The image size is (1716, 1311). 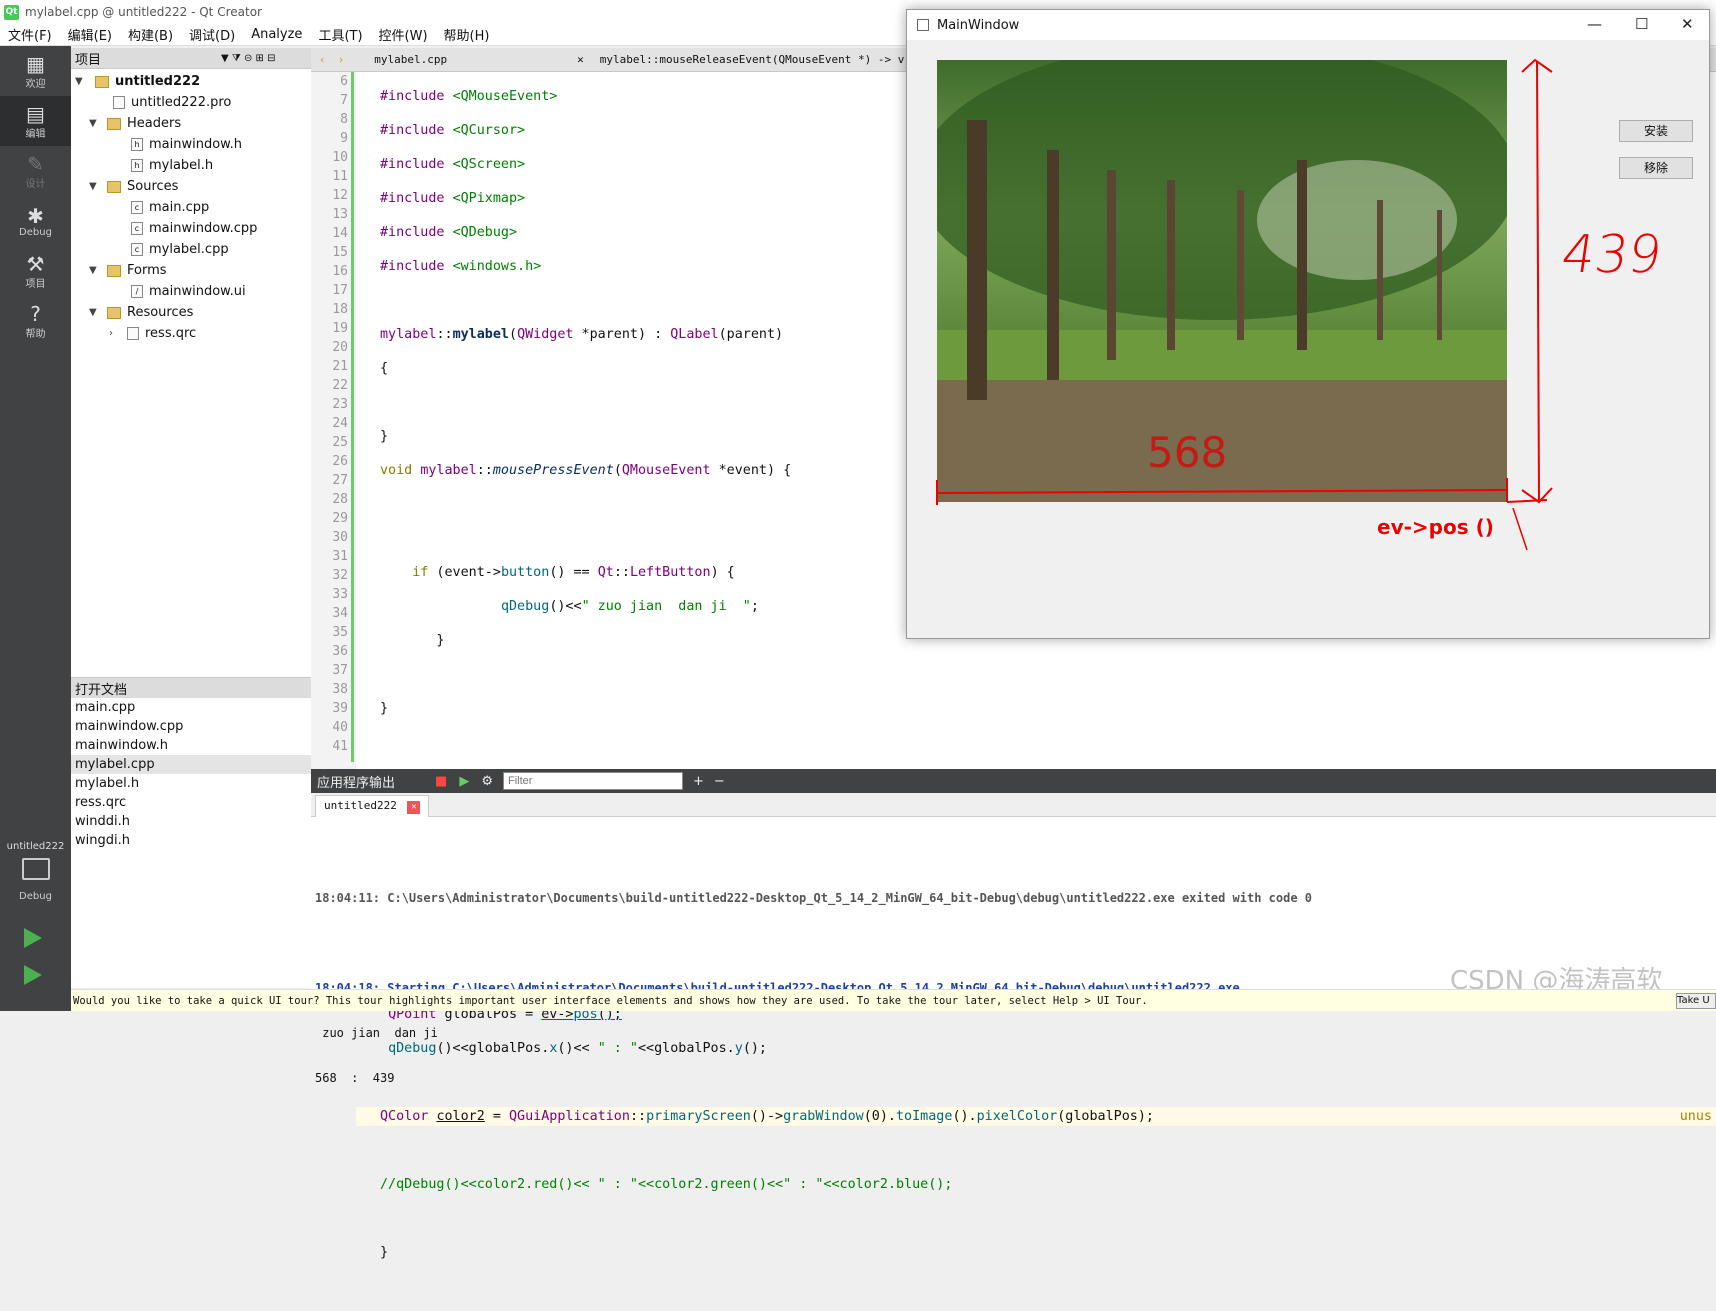 What do you see at coordinates (719, 781) in the screenshot?
I see `zoom-out-icon: −` at bounding box center [719, 781].